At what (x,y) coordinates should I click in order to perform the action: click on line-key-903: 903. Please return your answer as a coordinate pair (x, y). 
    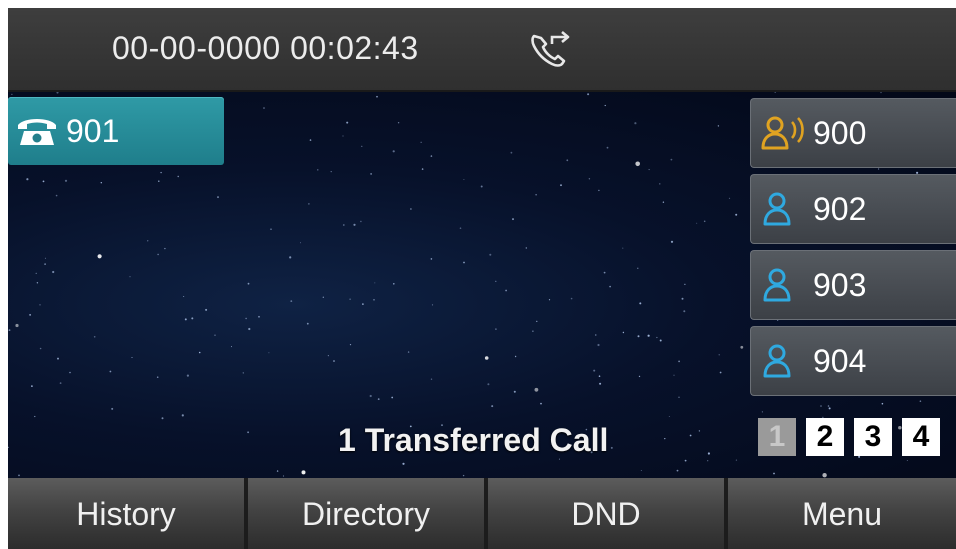
    Looking at the image, I should click on (853, 285).